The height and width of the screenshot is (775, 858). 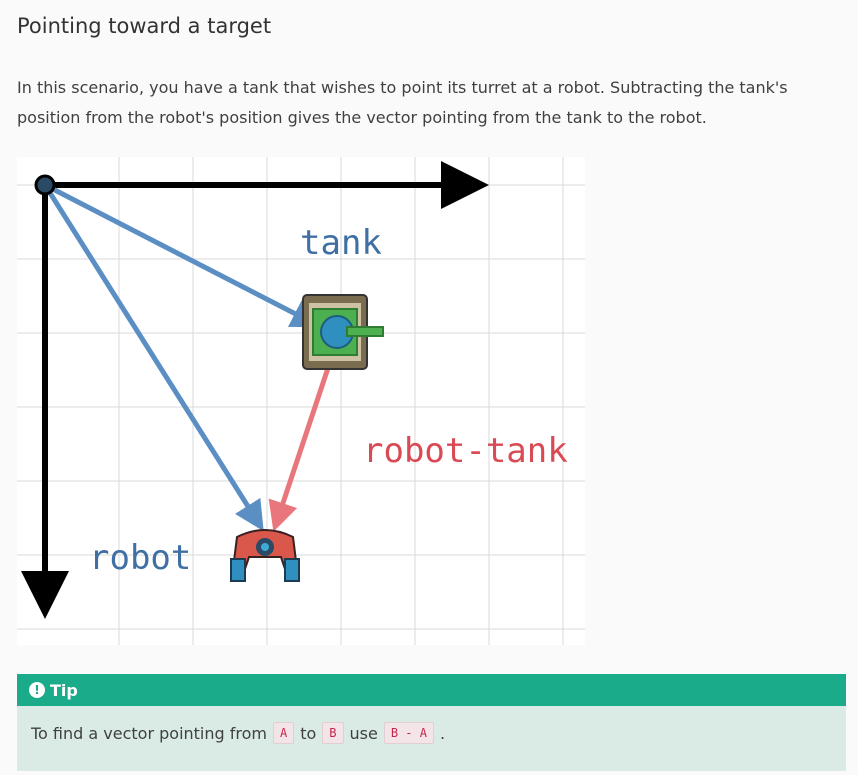 What do you see at coordinates (140, 558) in the screenshot?
I see `robot-label: robot` at bounding box center [140, 558].